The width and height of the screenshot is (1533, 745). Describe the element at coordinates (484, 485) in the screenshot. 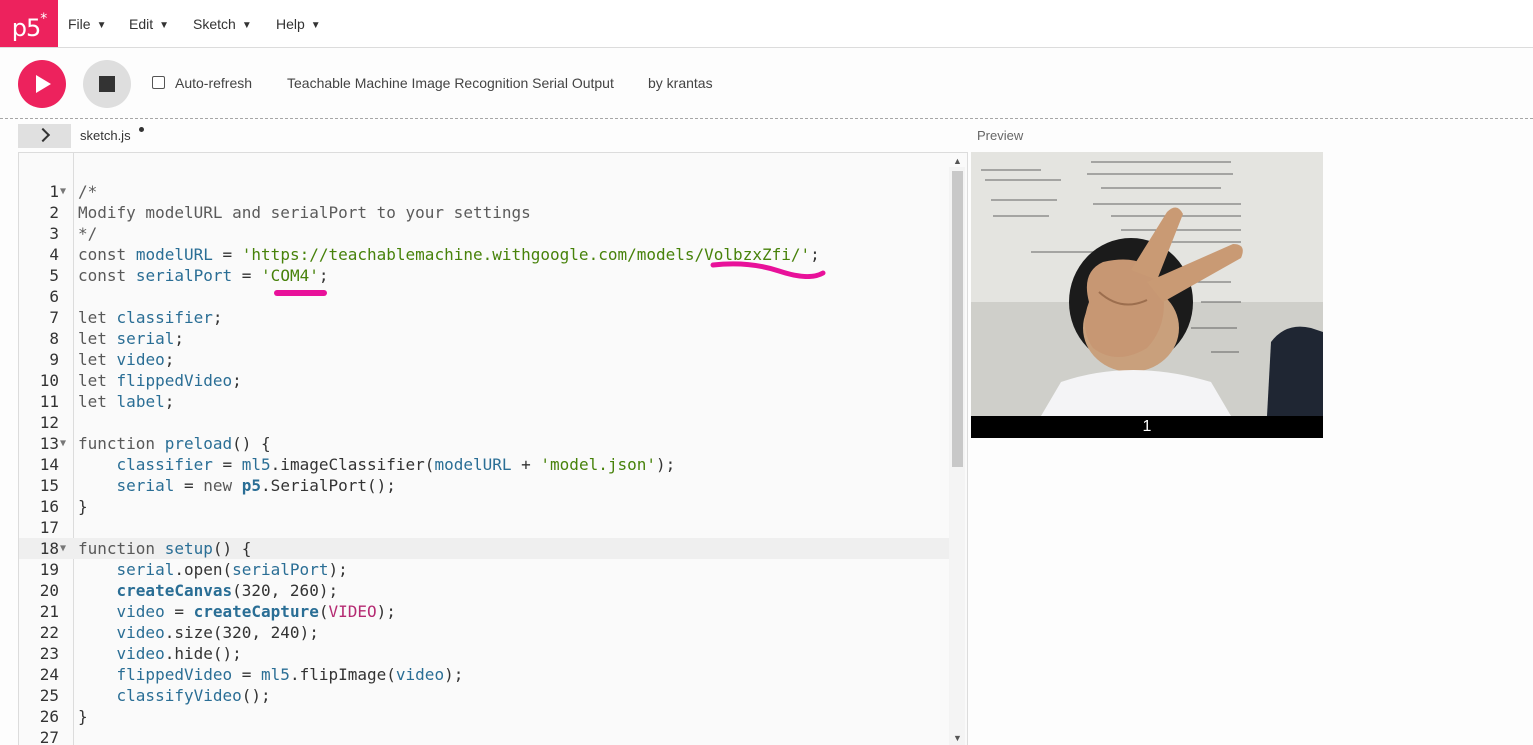

I see `code-line: 15 serial = new p5.SerialPort();` at that location.